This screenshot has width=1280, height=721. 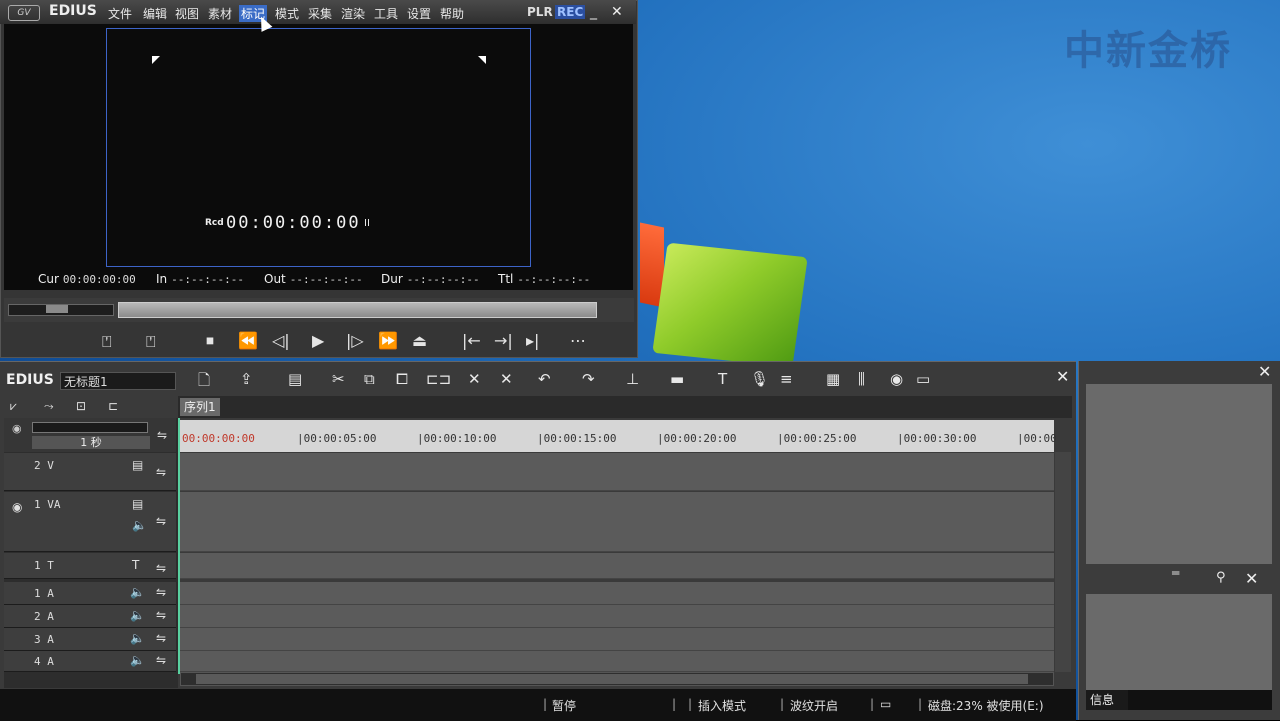 What do you see at coordinates (357, 310) in the screenshot?
I see `scrub-bar` at bounding box center [357, 310].